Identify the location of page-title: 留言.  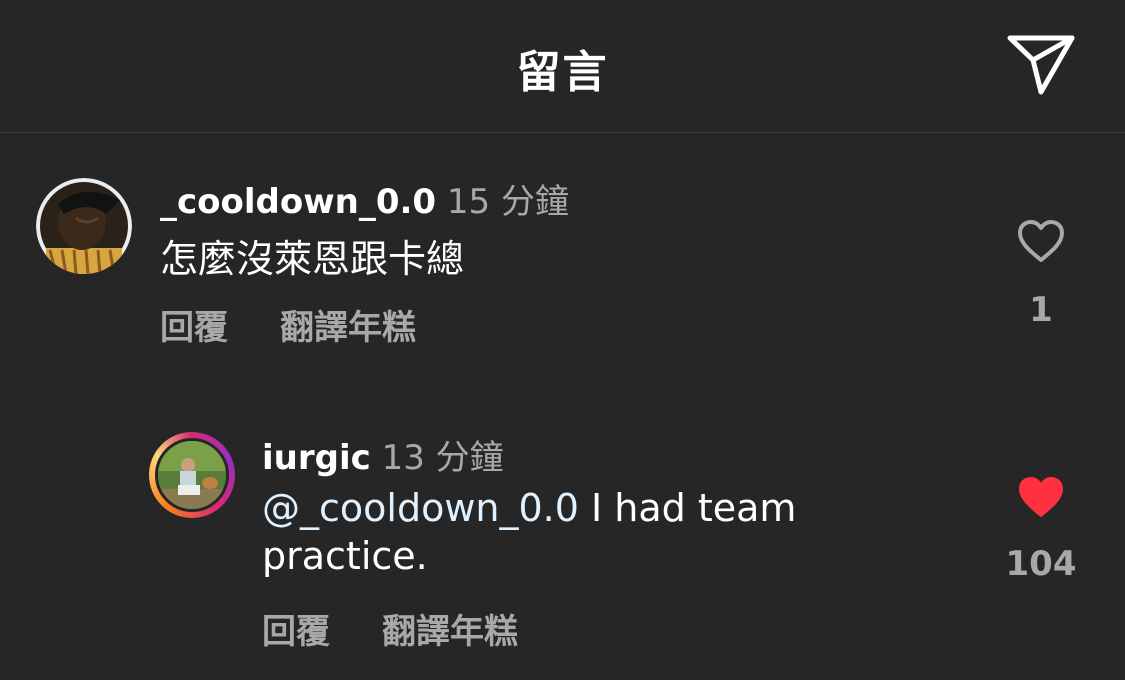
(562, 72).